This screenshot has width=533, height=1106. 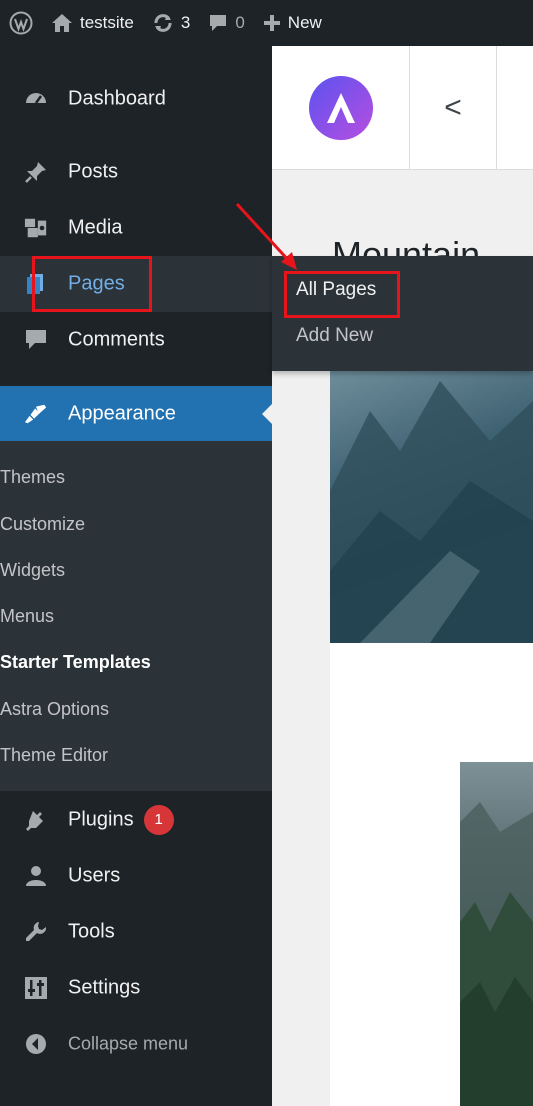 What do you see at coordinates (266, 236) in the screenshot?
I see `annotation-arrow-icon` at bounding box center [266, 236].